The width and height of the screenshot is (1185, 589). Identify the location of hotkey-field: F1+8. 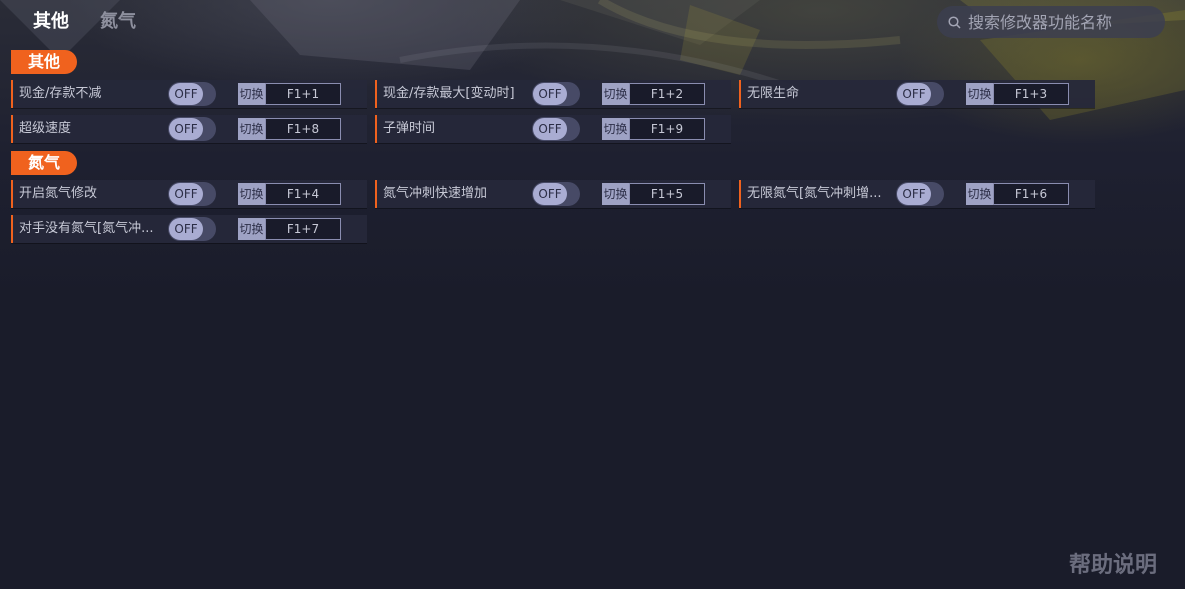
(303, 129).